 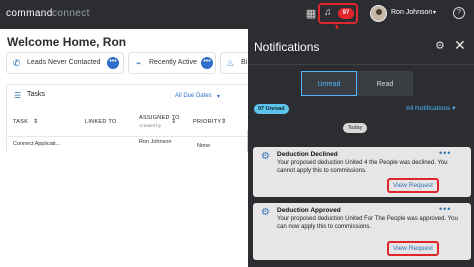 I want to click on top-navigation-bar: command connect ▦ ♫ 97 Ron Johnson ▾ ?, so click(x=237, y=14).